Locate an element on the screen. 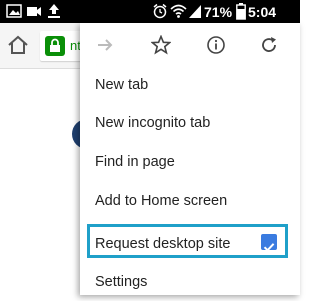 This screenshot has height=301, width=320. image-notification-icon is located at coordinates (14, 11).